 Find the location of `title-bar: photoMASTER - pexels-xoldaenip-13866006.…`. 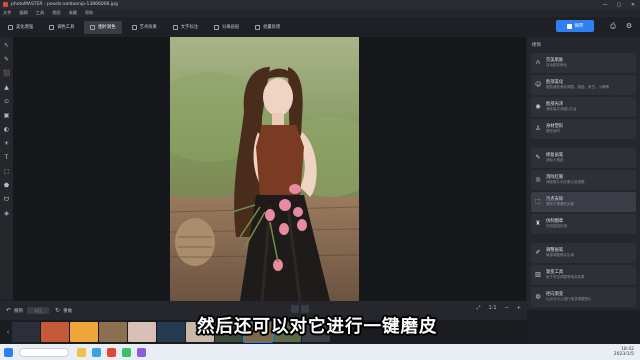

title-bar: photoMASTER - pexels-xoldaenip-13866006.… is located at coordinates (320, 4).